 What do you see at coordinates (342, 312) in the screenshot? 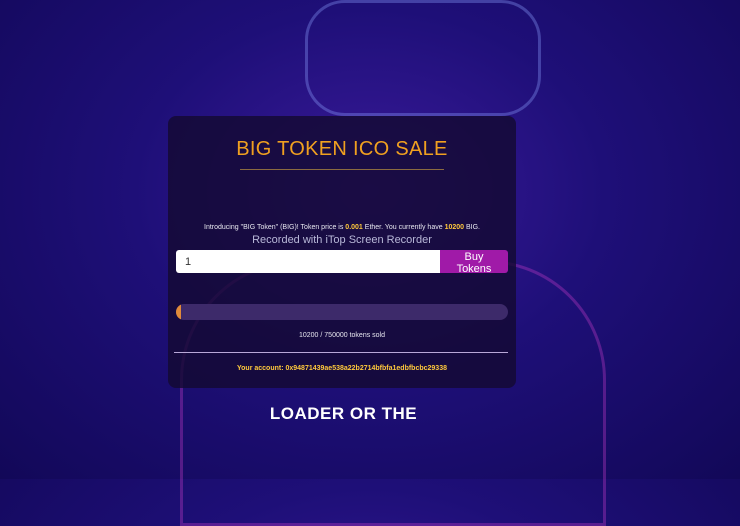
I see `sale-progress-bar` at bounding box center [342, 312].